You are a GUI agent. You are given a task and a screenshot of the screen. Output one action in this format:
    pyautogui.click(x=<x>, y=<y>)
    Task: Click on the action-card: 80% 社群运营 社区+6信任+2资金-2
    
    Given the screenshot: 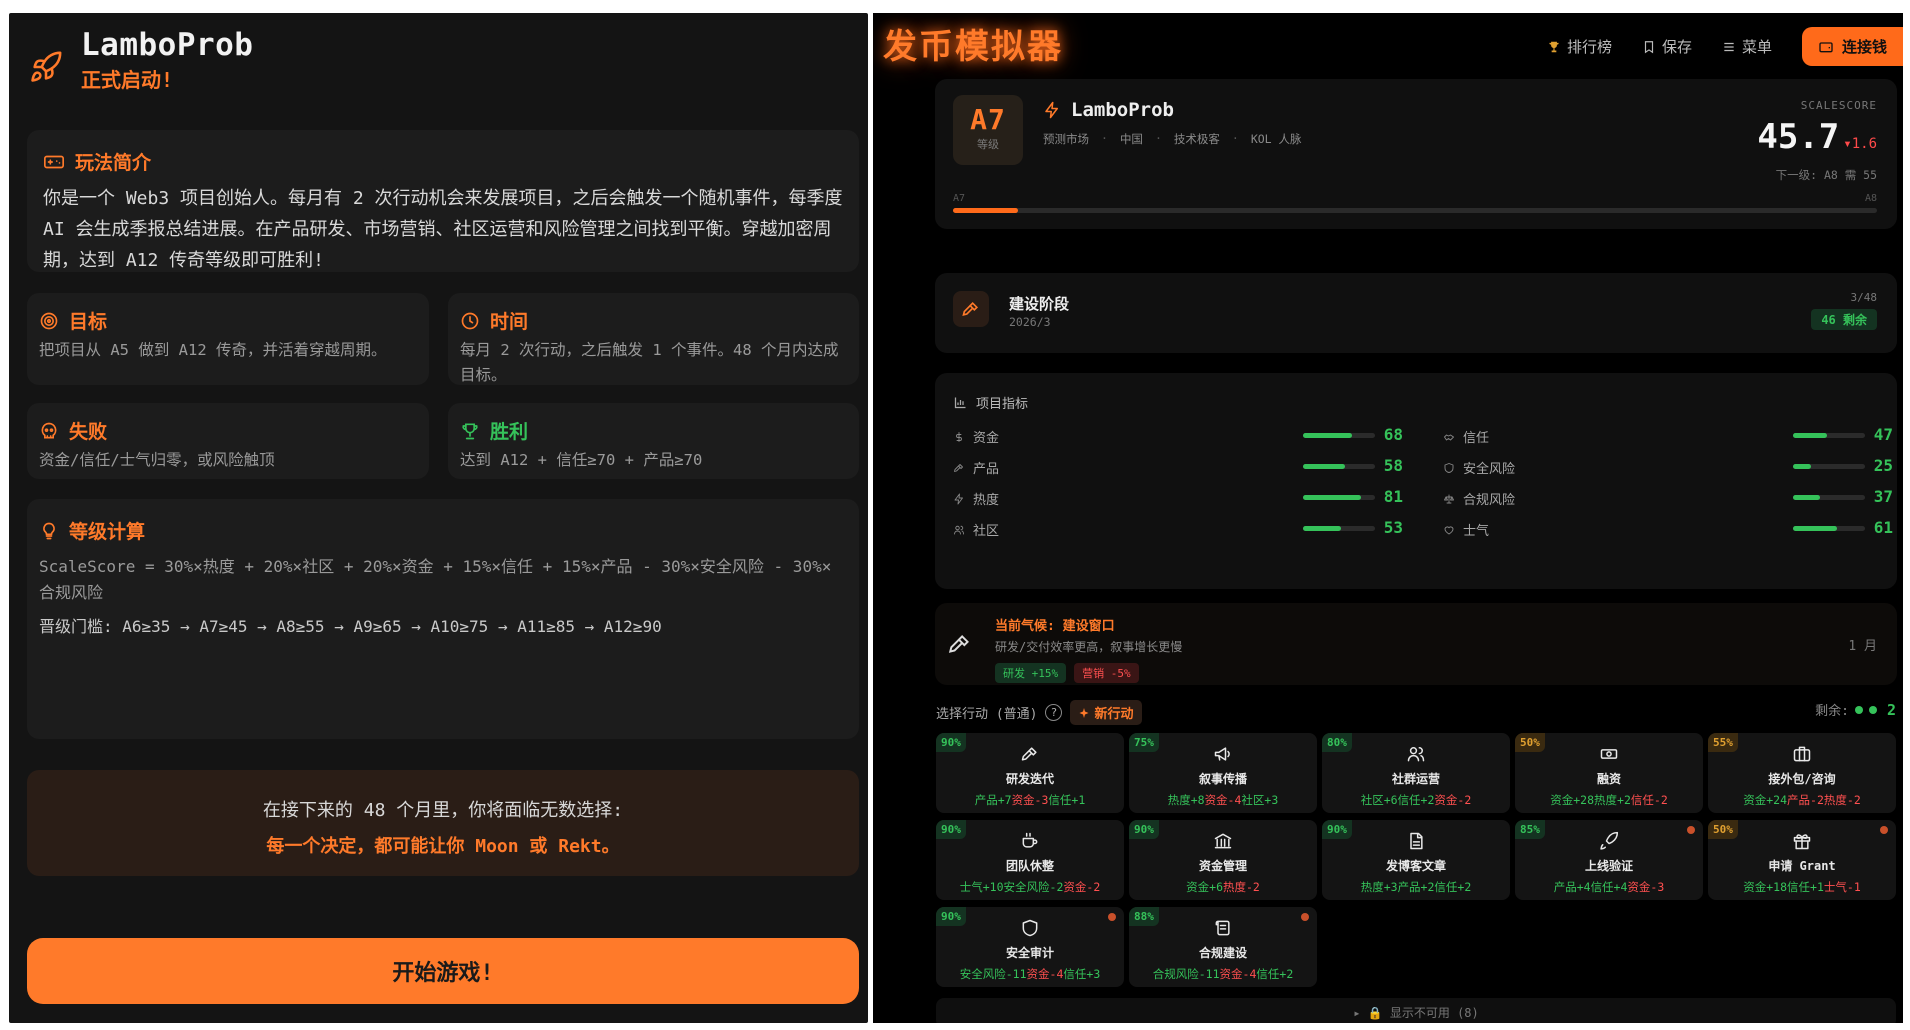 What is the action you would take?
    pyautogui.click(x=1416, y=773)
    